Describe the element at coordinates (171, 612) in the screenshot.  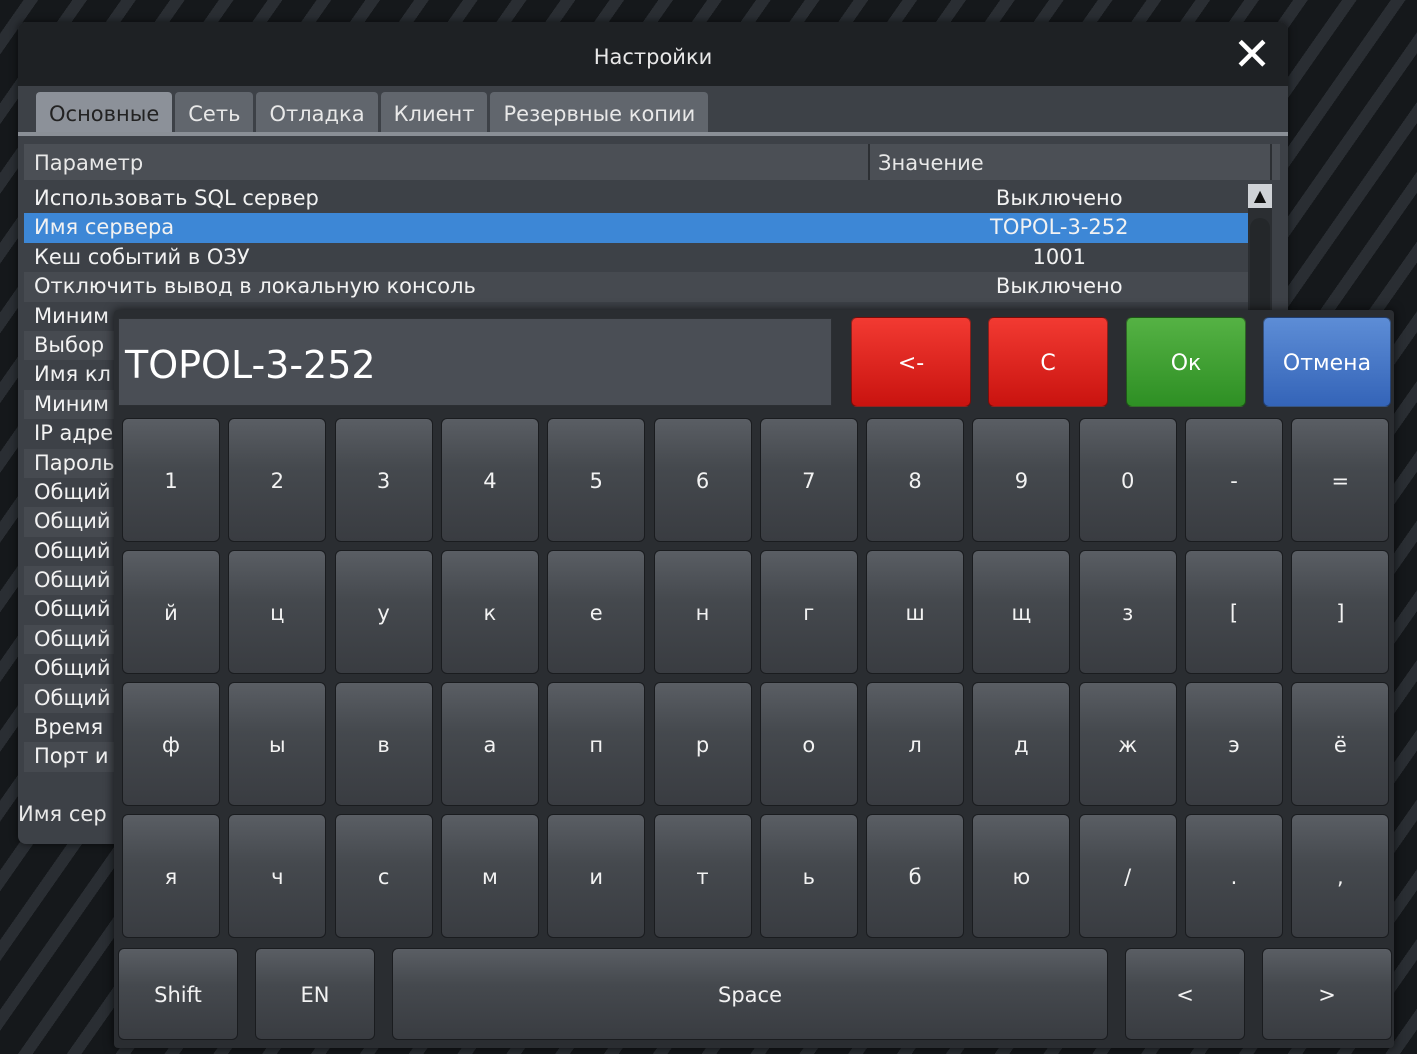
I see `key-1-0: й` at that location.